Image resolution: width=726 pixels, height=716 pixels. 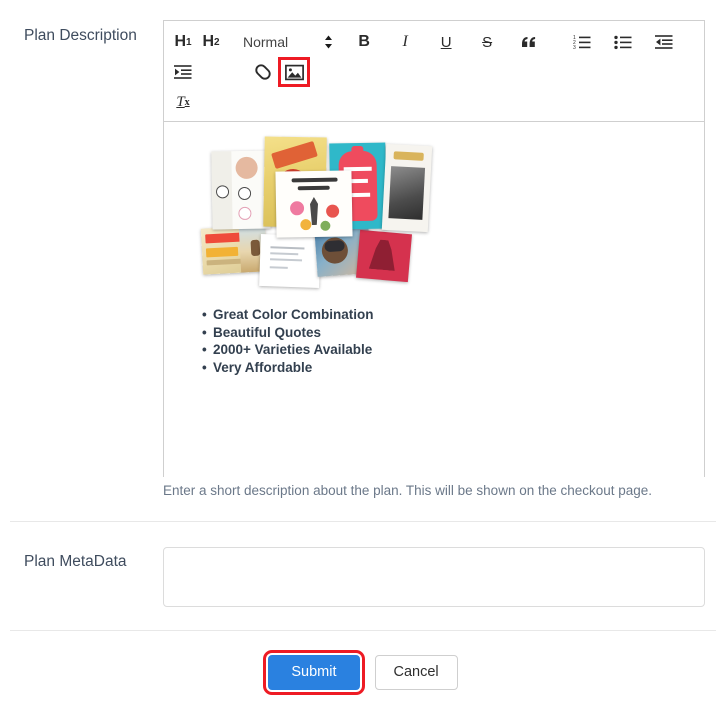 I want to click on outdent-icon, so click(x=664, y=42).